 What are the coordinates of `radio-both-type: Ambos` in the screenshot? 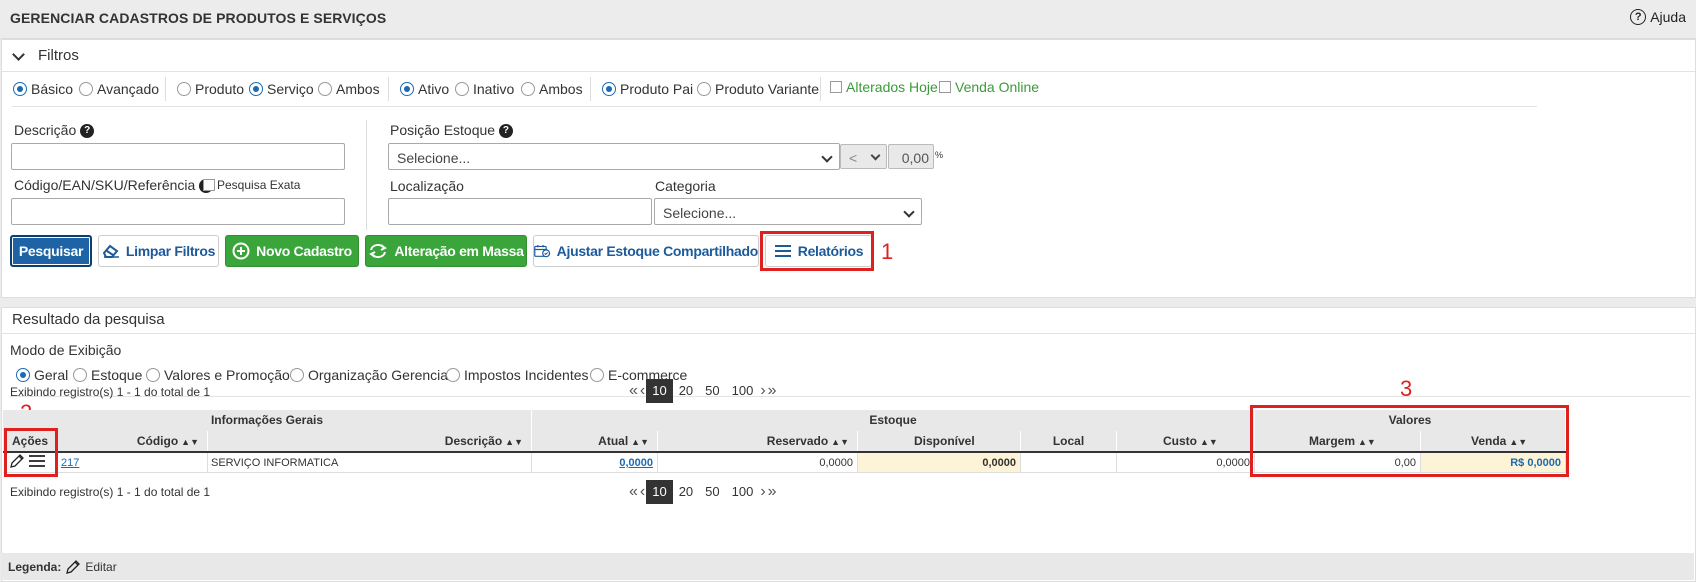 It's located at (349, 89).